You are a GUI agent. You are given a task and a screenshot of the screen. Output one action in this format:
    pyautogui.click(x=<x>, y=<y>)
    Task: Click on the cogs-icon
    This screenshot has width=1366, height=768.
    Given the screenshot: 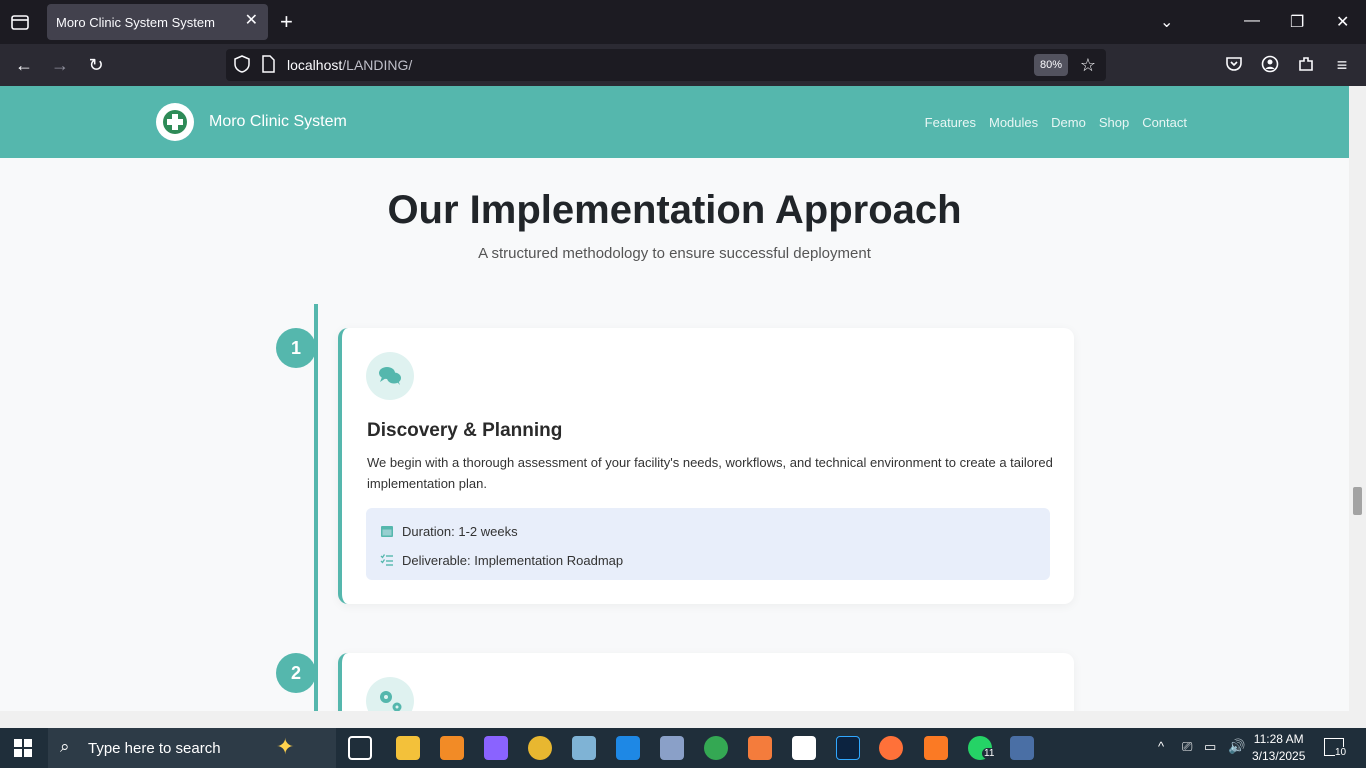 What is the action you would take?
    pyautogui.click(x=390, y=694)
    